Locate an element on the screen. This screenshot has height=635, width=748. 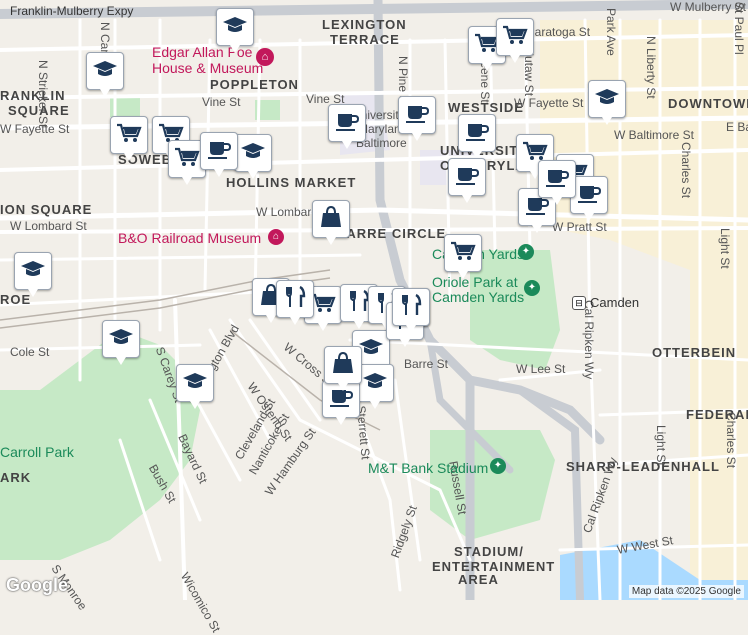
poi-label: B&O Railroad Museum is located at coordinates (189, 238).